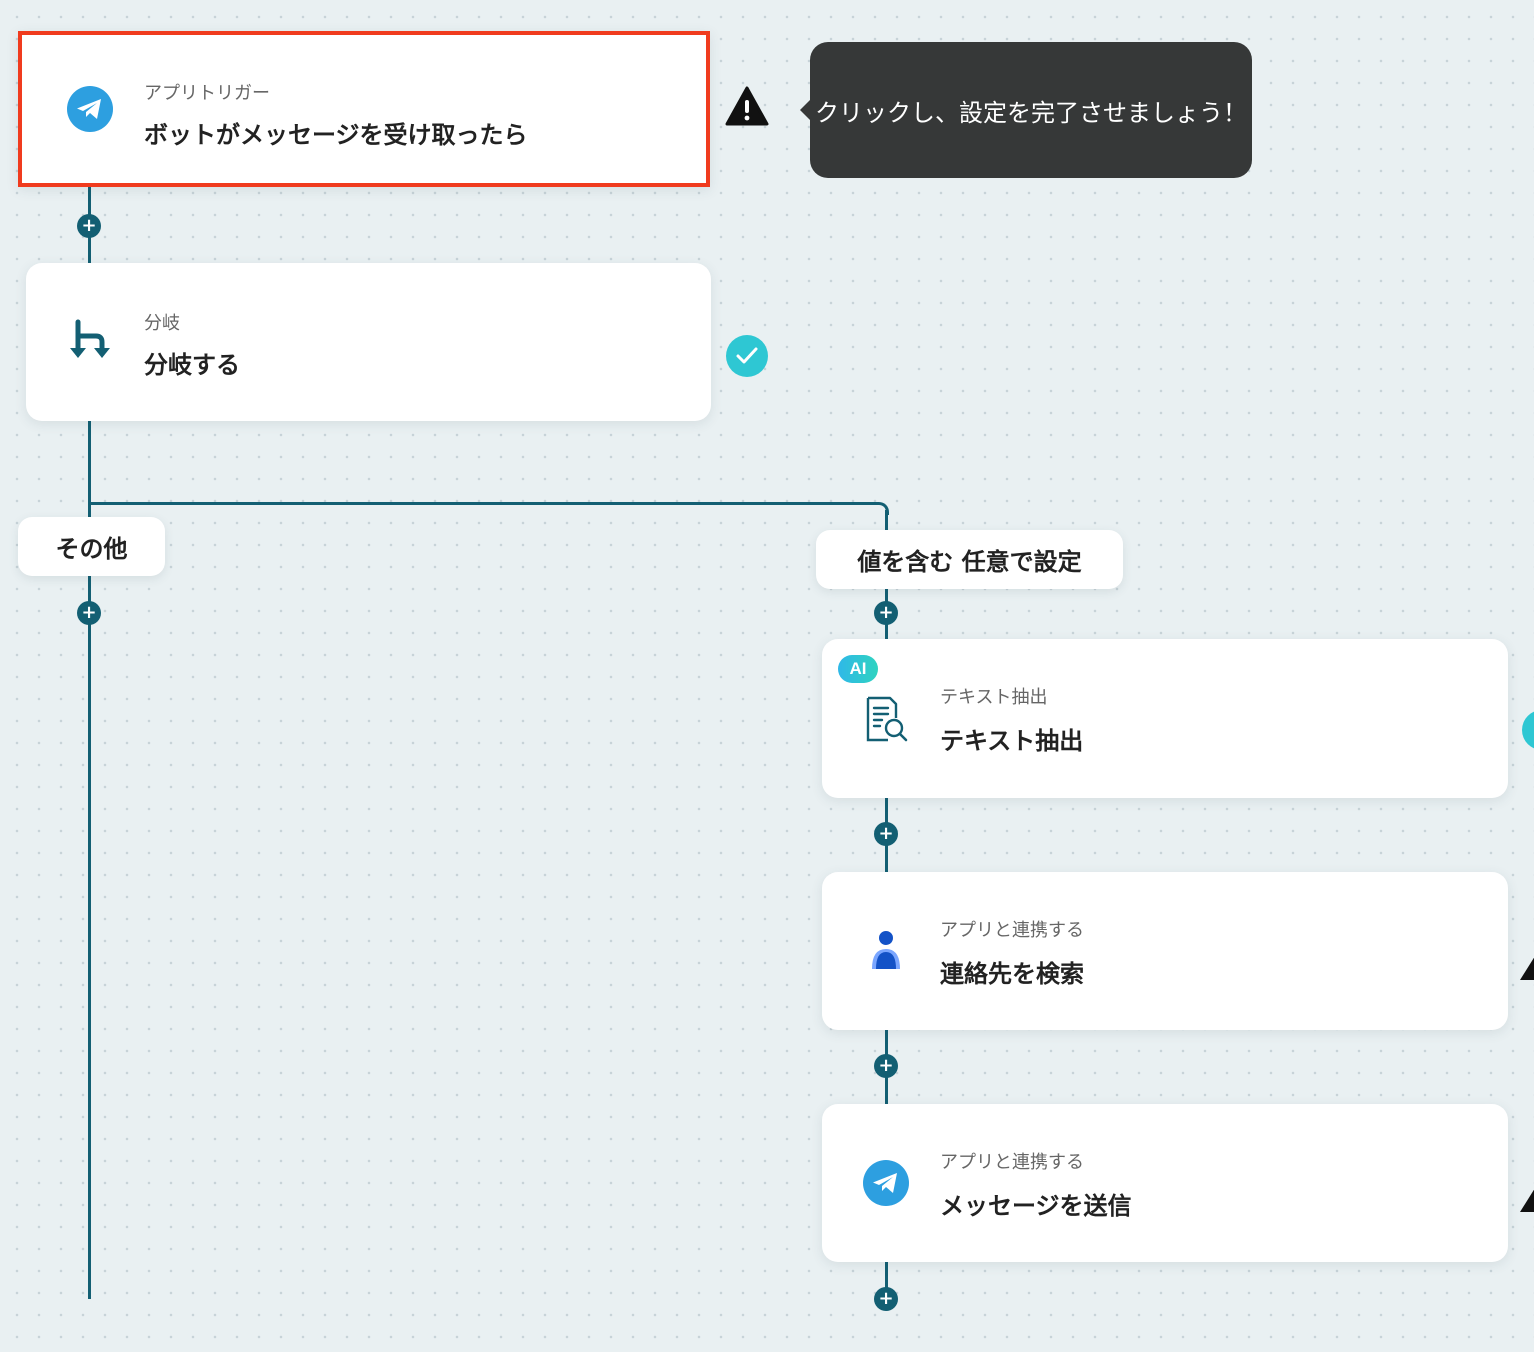  Describe the element at coordinates (886, 719) in the screenshot. I see `document-search-icon` at that location.